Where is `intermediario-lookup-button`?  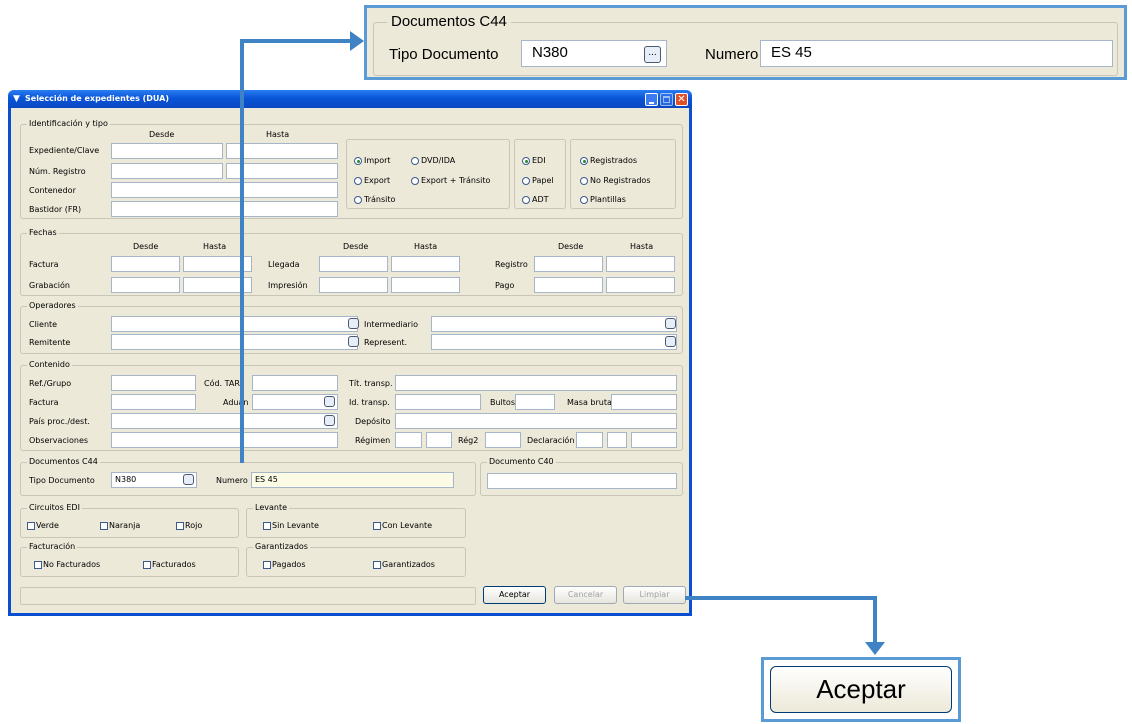 intermediario-lookup-button is located at coordinates (670, 323).